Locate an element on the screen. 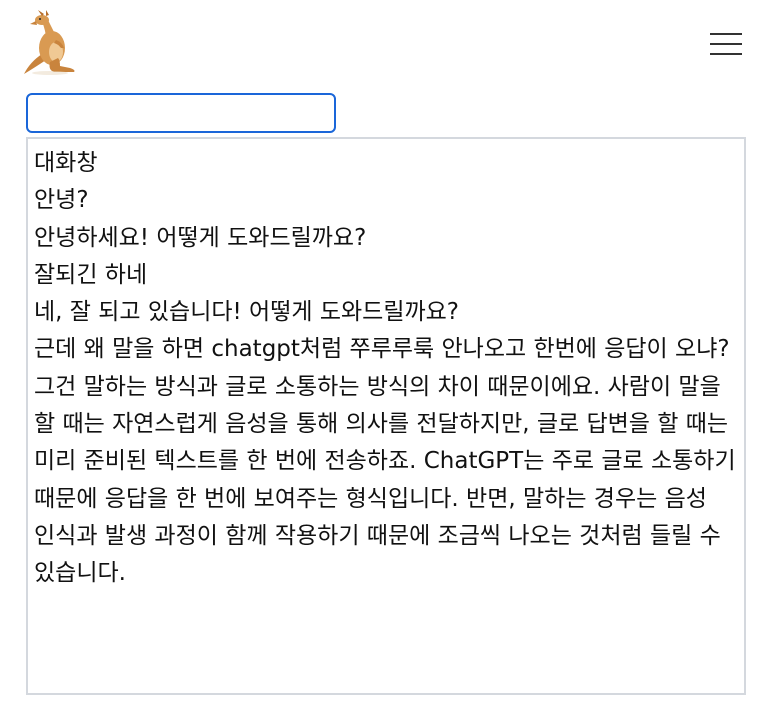 The height and width of the screenshot is (709, 768). chat-title: 대화창 is located at coordinates (66, 163).